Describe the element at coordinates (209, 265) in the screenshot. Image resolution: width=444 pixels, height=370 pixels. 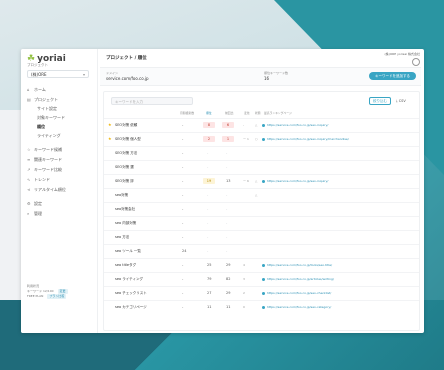
I see `rank-cell: 25` at that location.